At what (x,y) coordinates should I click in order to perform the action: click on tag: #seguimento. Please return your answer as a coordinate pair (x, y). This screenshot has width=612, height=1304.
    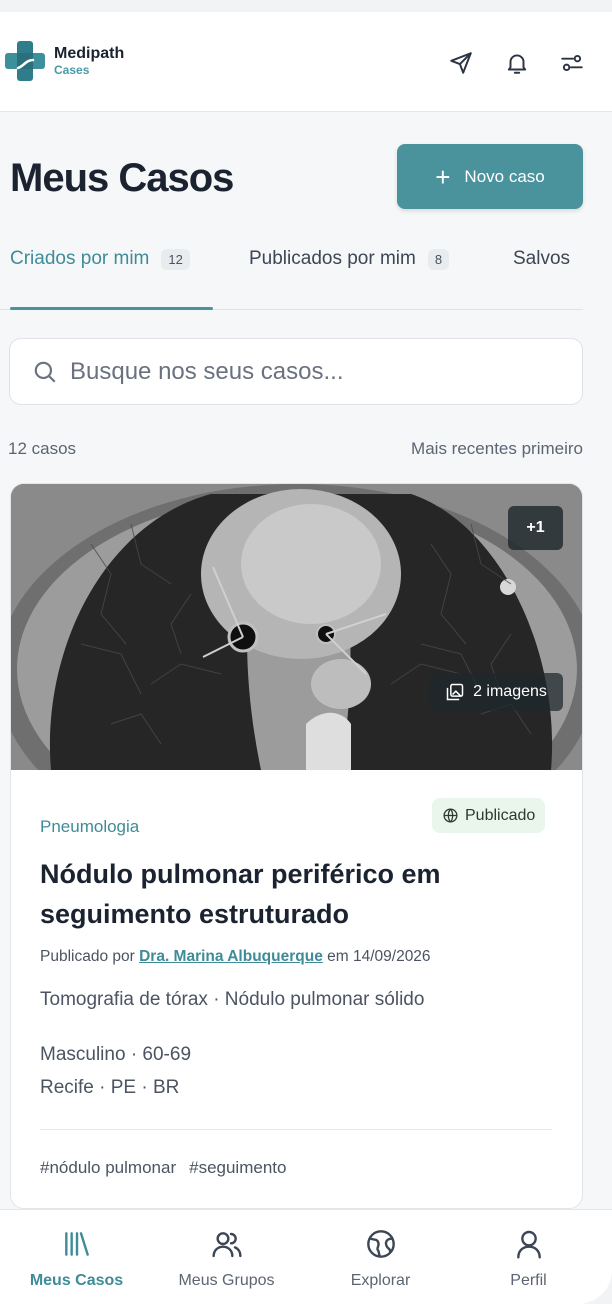
    Looking at the image, I should click on (237, 1168).